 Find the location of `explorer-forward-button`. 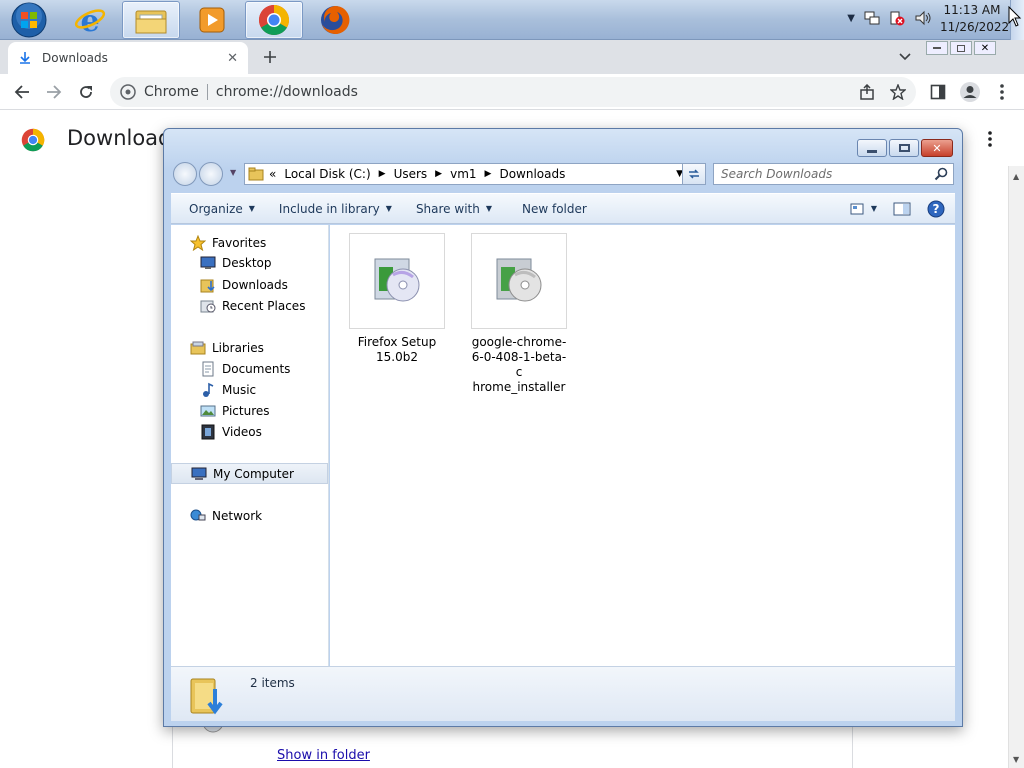

explorer-forward-button is located at coordinates (211, 174).